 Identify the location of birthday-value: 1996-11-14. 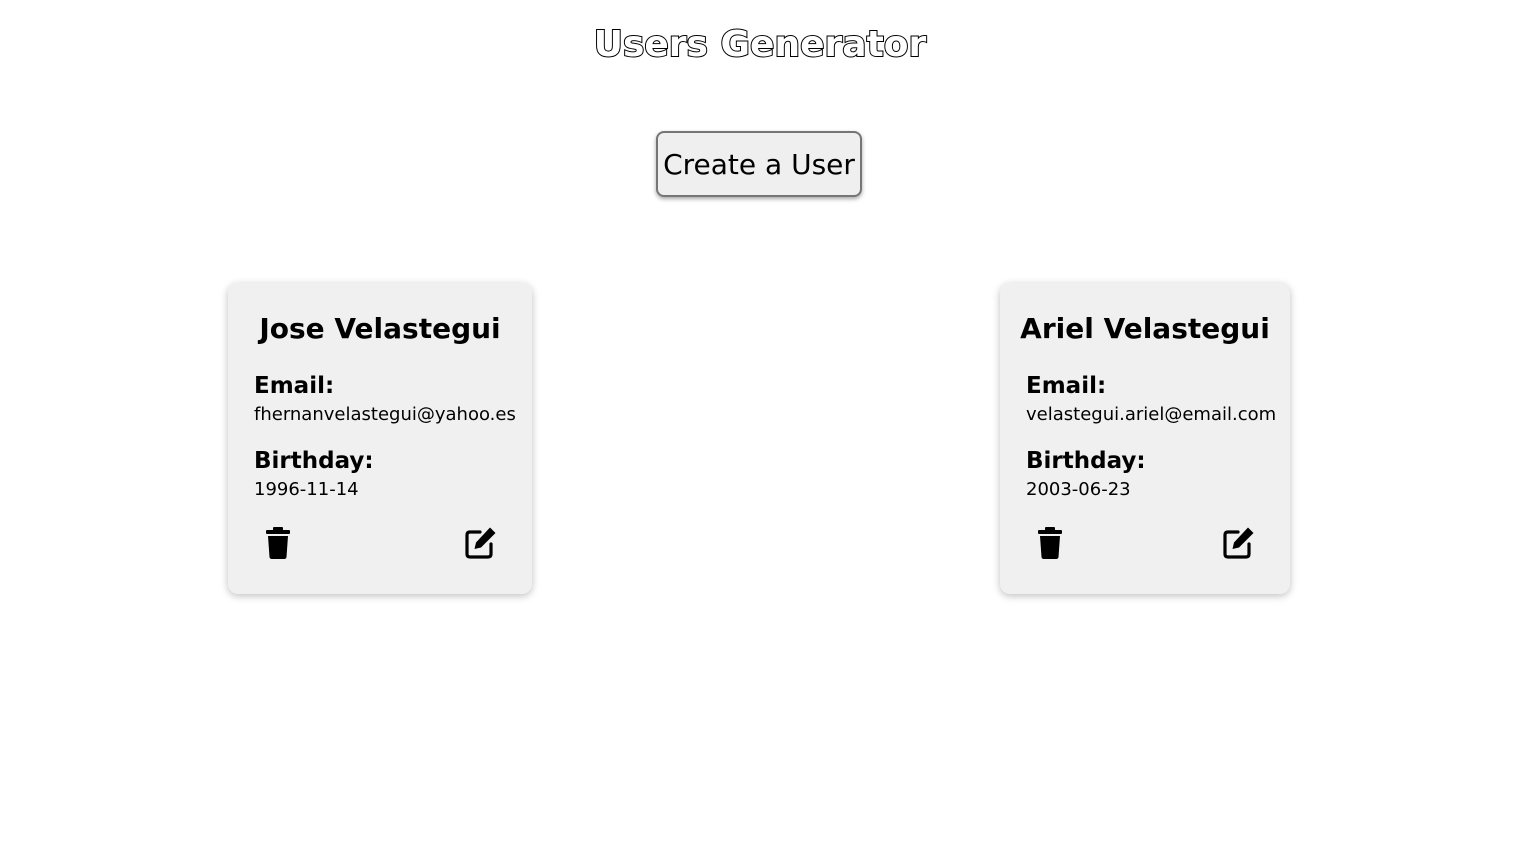
(306, 489).